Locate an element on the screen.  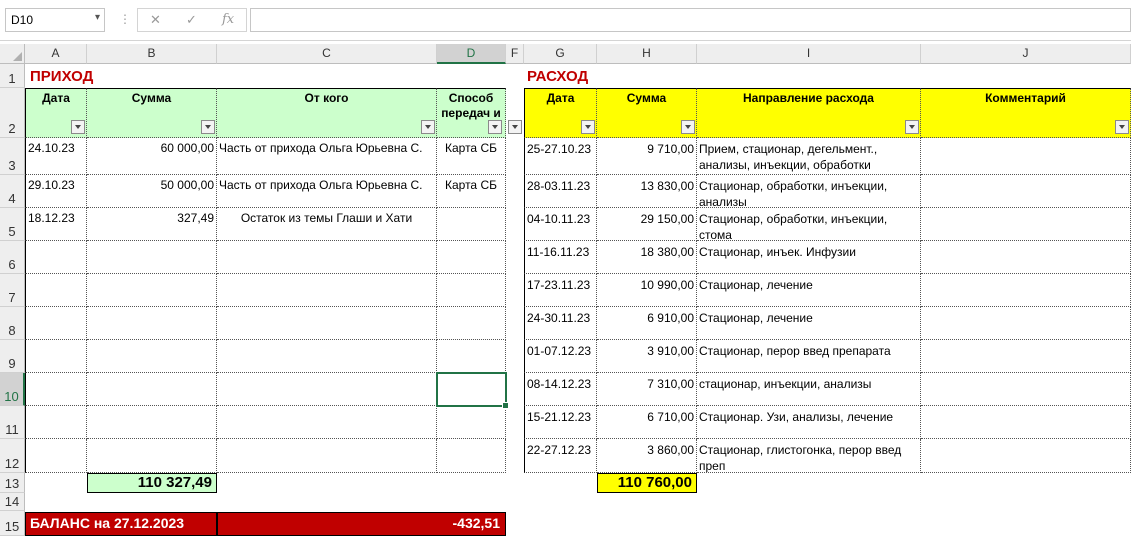
row-header-9: 9 is located at coordinates (12, 356).